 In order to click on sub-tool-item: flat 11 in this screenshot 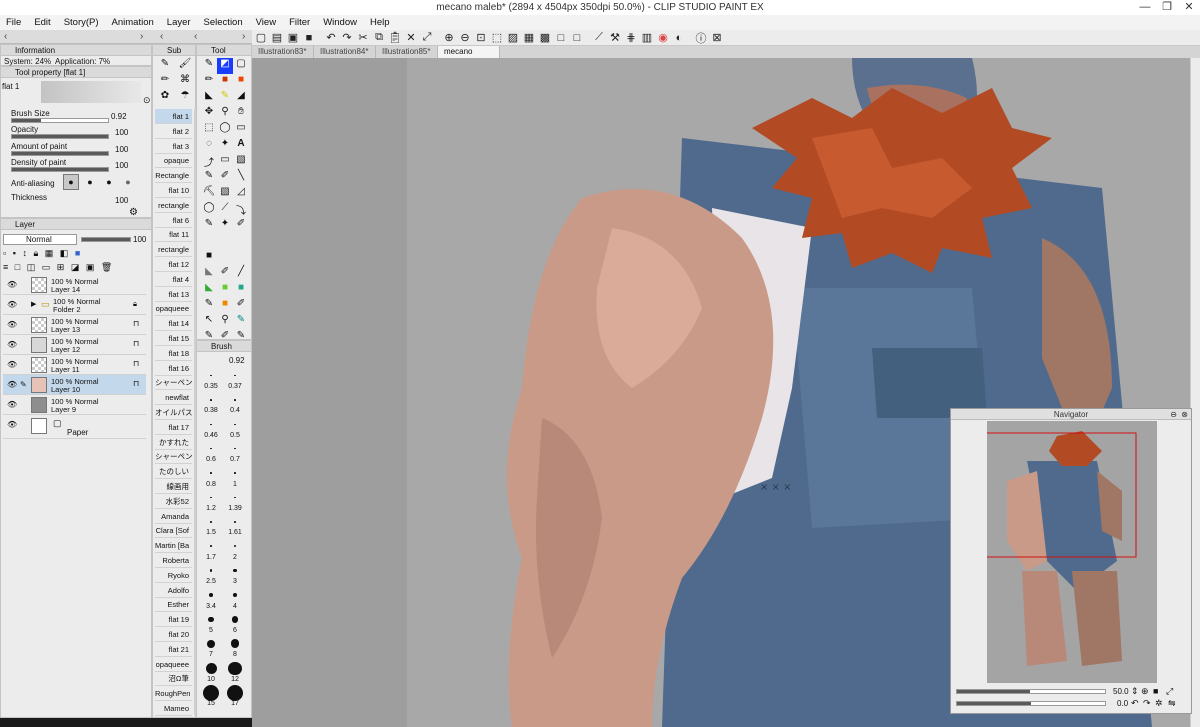, I will do `click(173, 235)`.